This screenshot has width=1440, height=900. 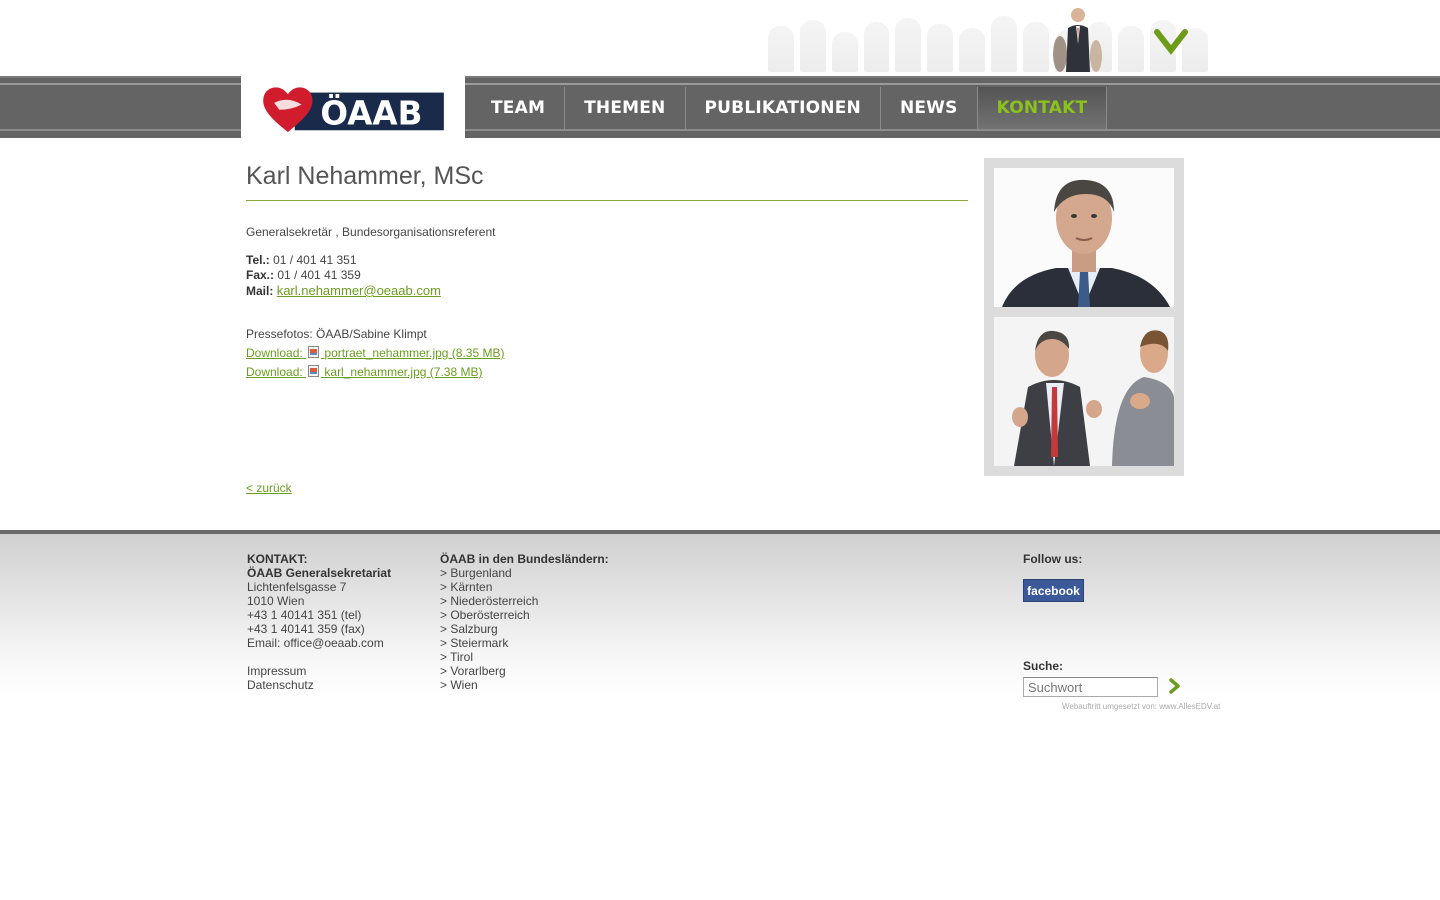 What do you see at coordinates (524, 559) in the screenshot?
I see `footer-states-heading: ÖAAB in den Bundesländern:` at bounding box center [524, 559].